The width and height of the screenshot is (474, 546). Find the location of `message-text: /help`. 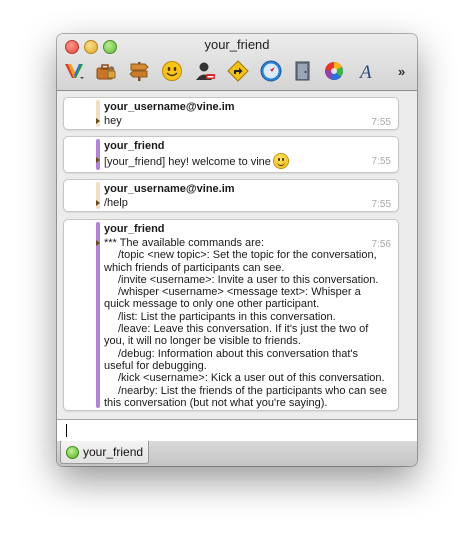

message-text: /help is located at coordinates (116, 203).